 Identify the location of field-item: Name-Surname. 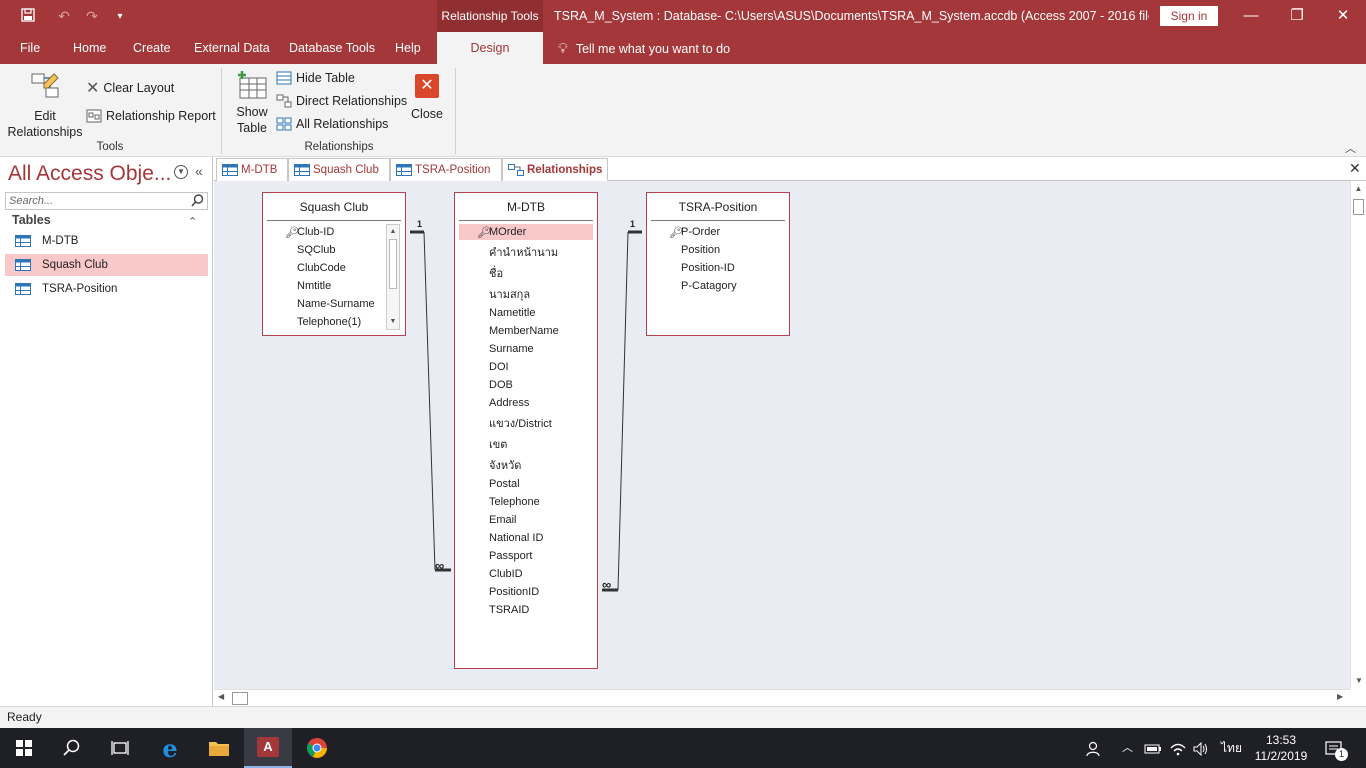
(336, 304).